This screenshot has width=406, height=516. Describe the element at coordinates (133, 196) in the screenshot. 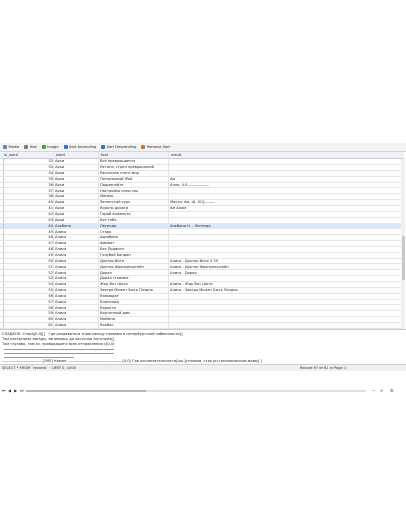

I see `cell-text: Минеш` at that location.